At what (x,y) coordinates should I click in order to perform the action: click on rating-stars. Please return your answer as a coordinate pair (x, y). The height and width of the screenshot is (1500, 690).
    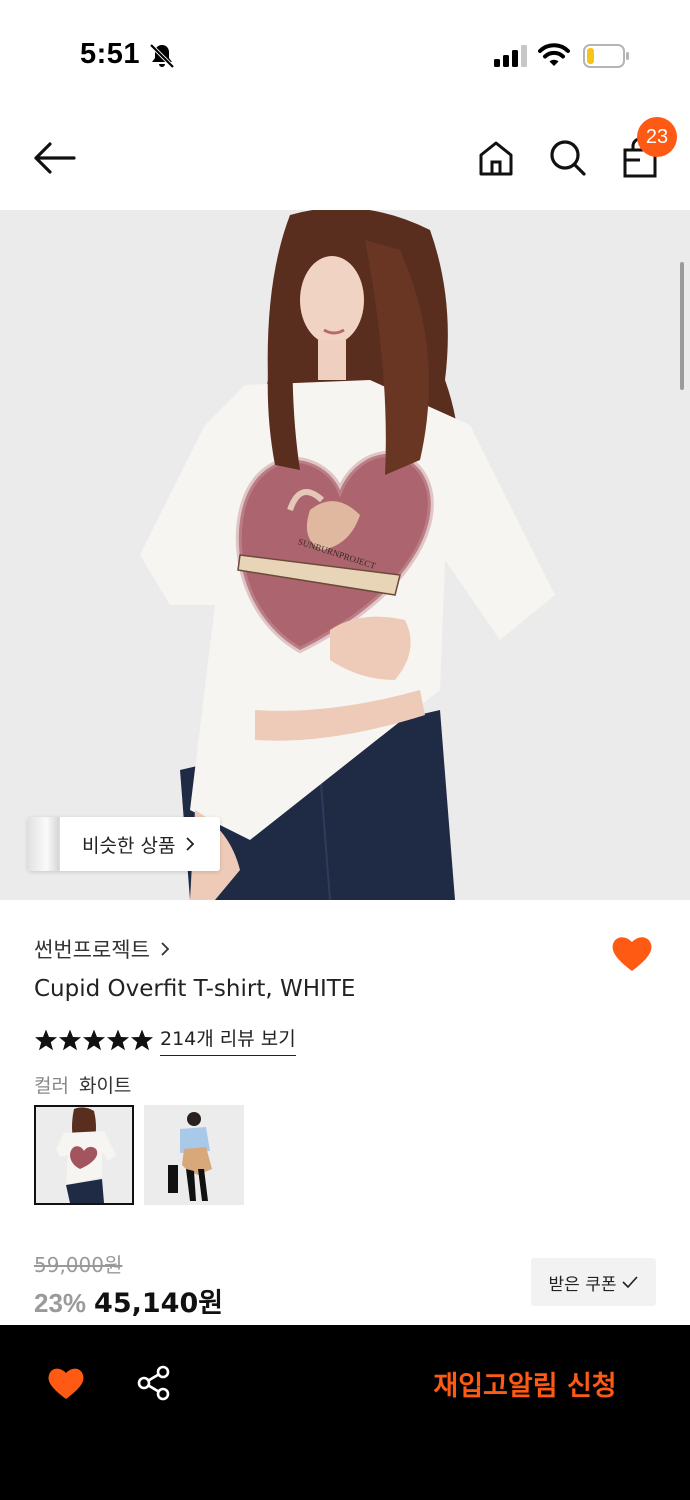
    Looking at the image, I should click on (94, 1040).